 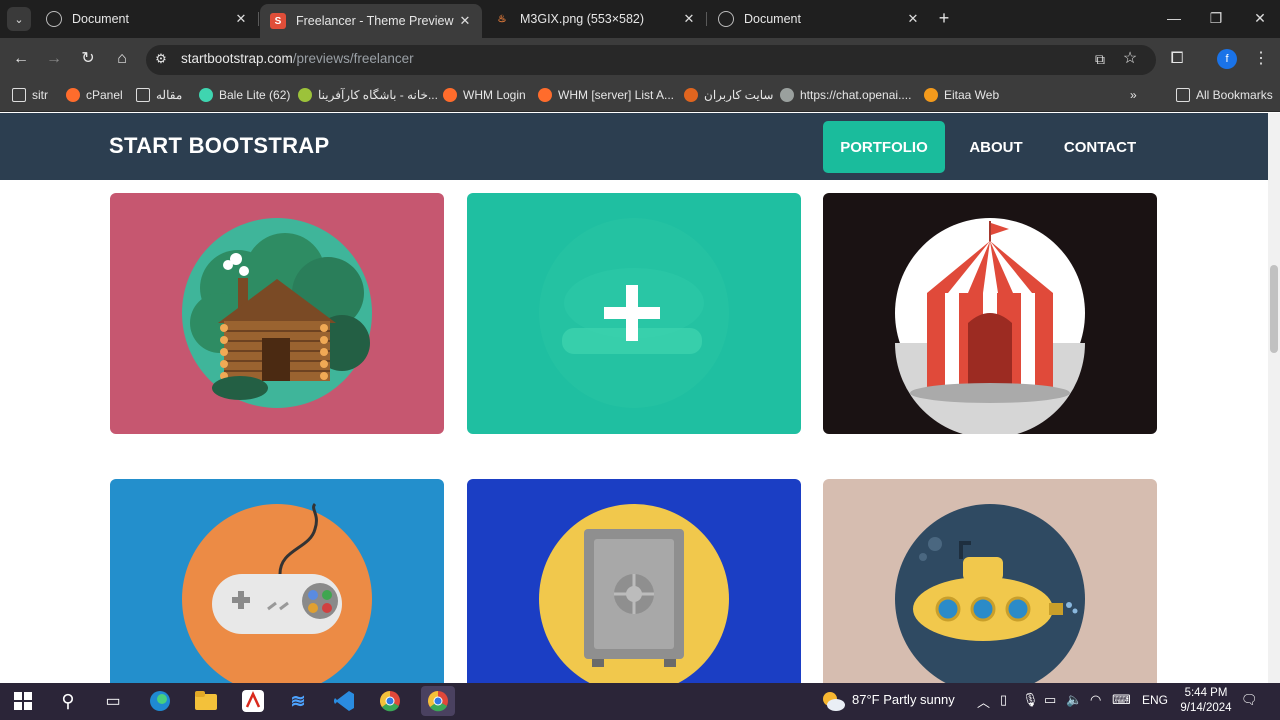 I want to click on microphone-icon: 🎙, so click(x=1030, y=700).